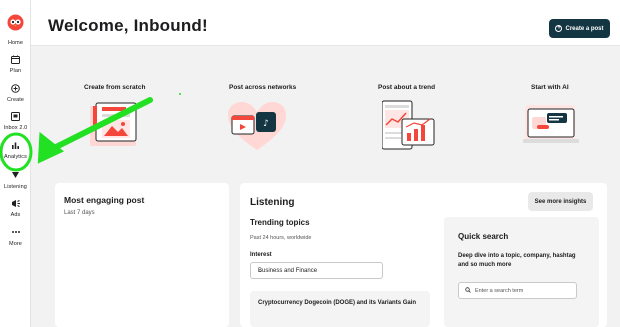  What do you see at coordinates (483, 236) in the screenshot?
I see `quick-search-title: Quick search` at bounding box center [483, 236].